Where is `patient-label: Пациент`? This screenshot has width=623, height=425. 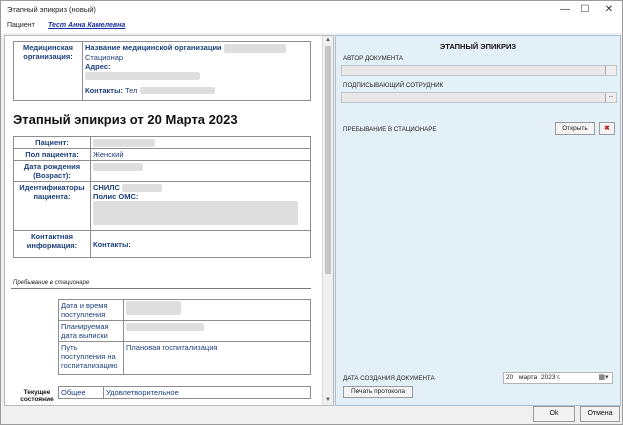 patient-label: Пациент is located at coordinates (21, 25).